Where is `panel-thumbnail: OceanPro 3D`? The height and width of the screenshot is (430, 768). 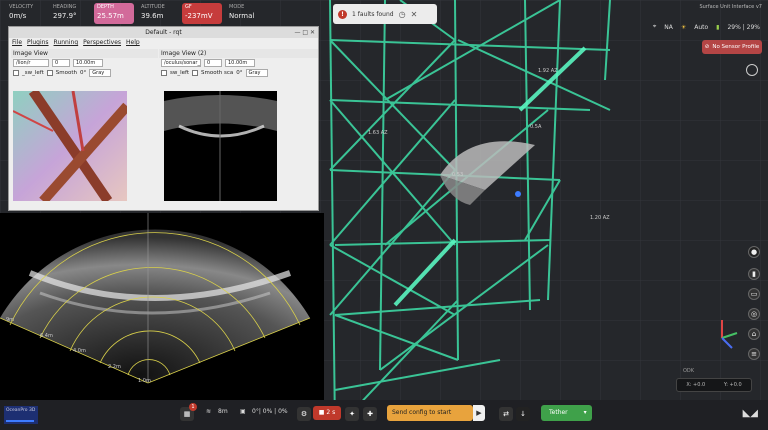
panel-thumbnail: OceanPro 3D is located at coordinates (21, 415).